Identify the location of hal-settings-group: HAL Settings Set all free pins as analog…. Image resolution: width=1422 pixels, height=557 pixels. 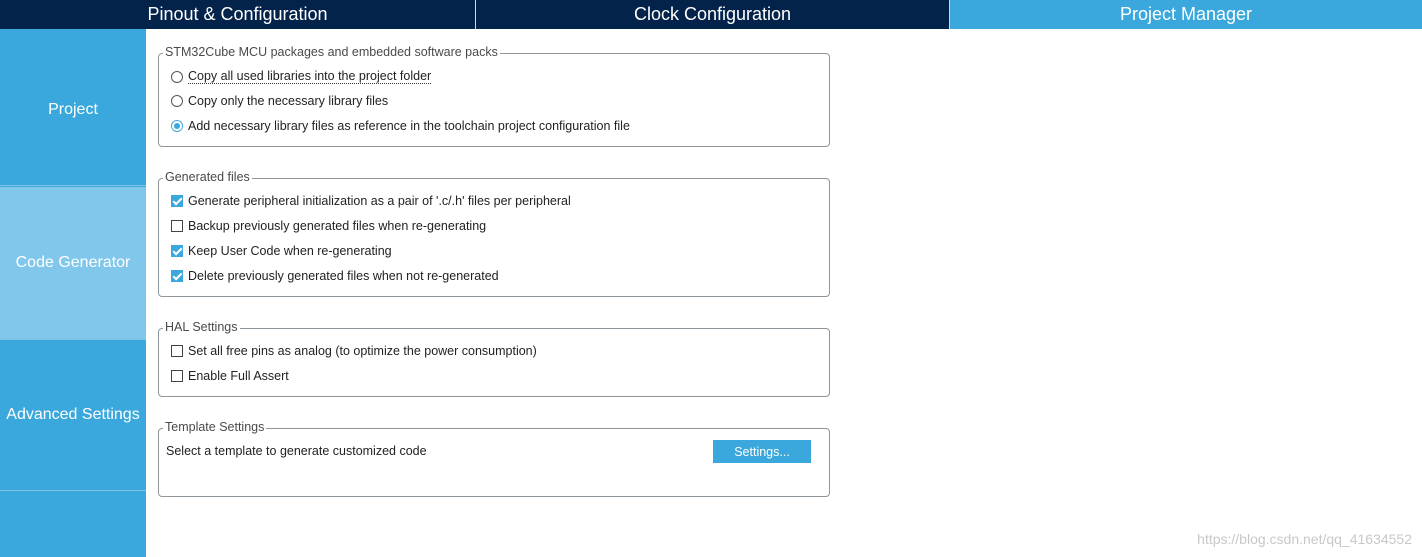
(494, 358).